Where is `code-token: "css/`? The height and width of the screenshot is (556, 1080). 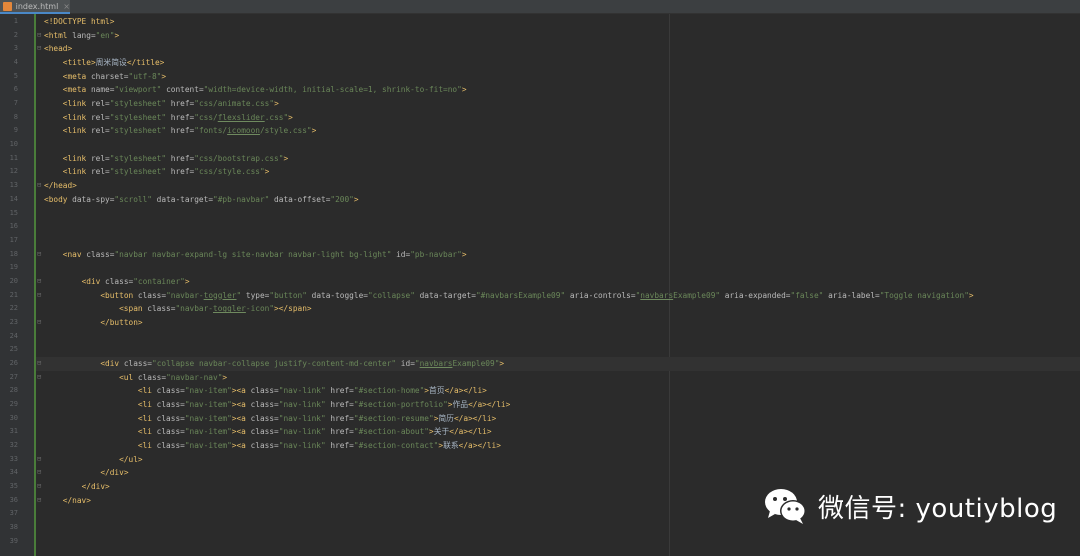 code-token: "css/ is located at coordinates (206, 117).